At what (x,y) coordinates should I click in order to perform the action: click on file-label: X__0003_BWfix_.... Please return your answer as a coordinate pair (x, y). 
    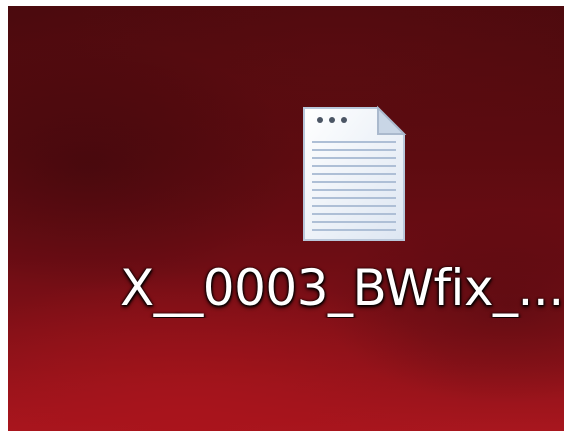
    Looking at the image, I should click on (342, 288).